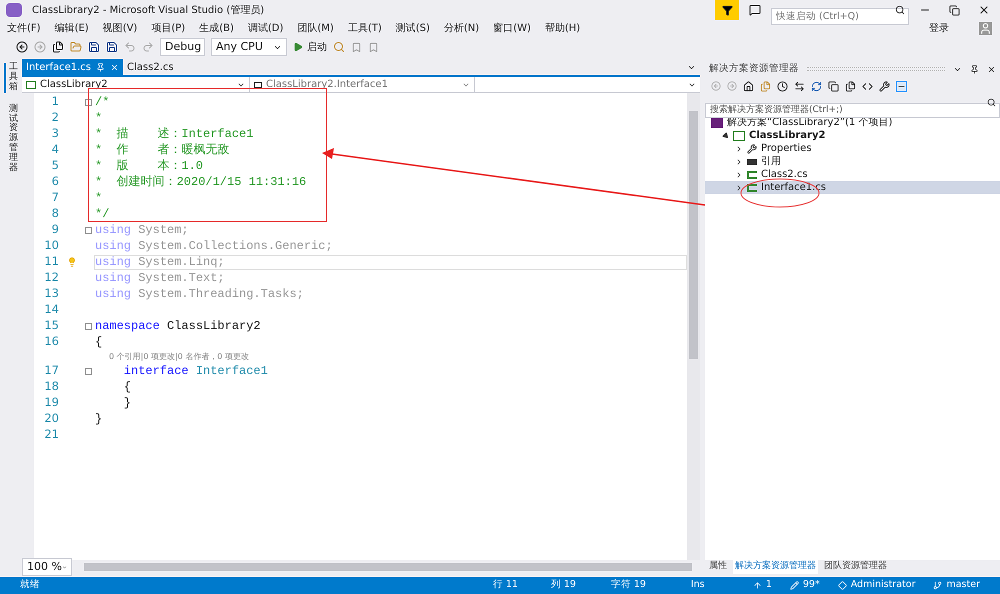 Image resolution: width=1000 pixels, height=594 pixels. What do you see at coordinates (628, 585) in the screenshot?
I see `char-indicator: 字符 19` at bounding box center [628, 585].